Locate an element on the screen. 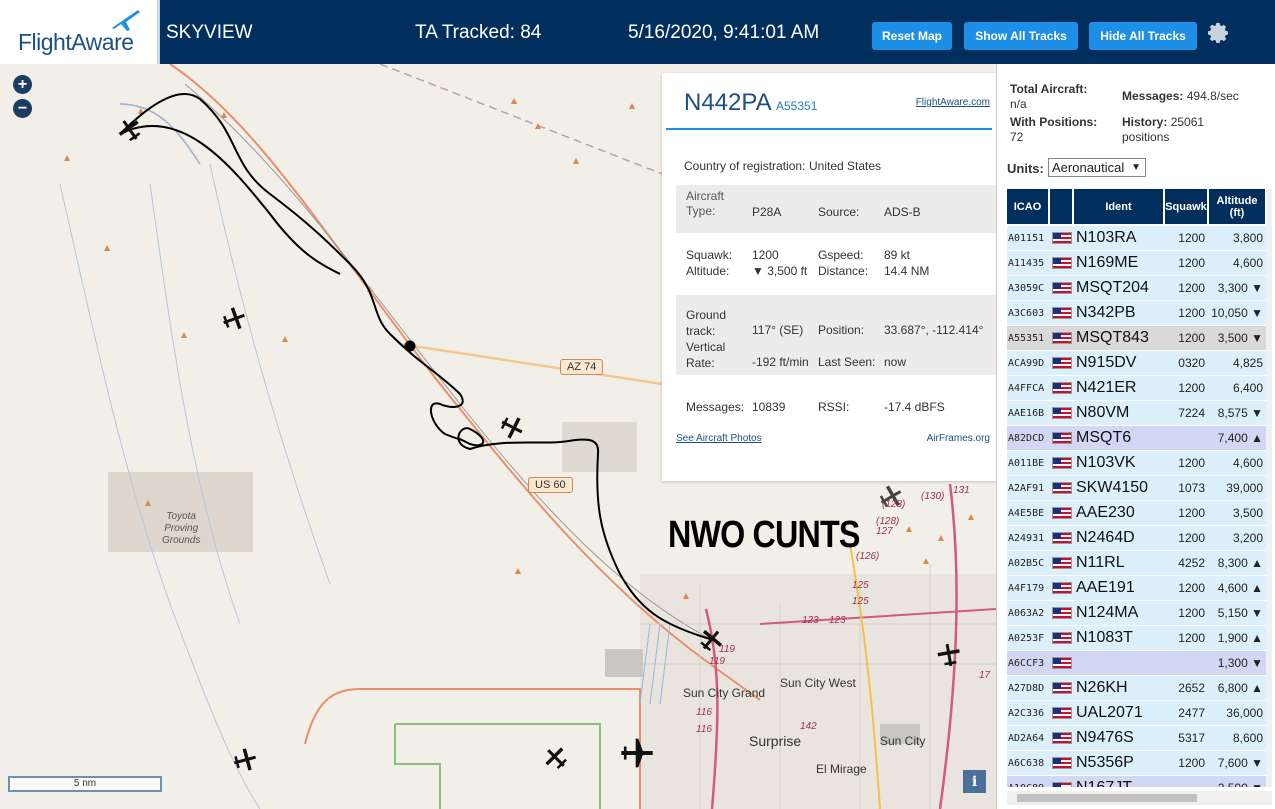 The image size is (1275, 809). row-altitude: 3,800 is located at coordinates (1247, 238).